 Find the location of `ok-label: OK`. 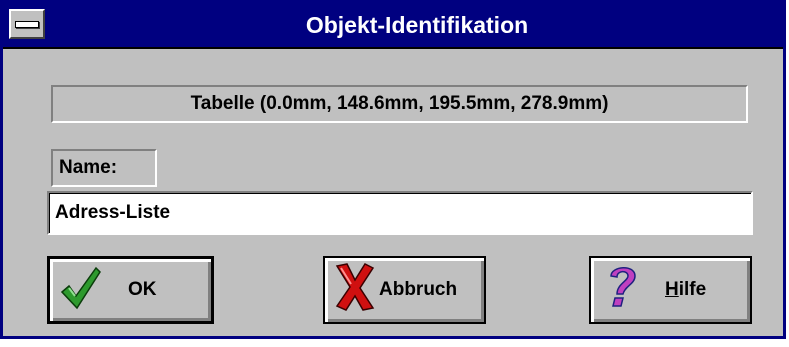

ok-label: OK is located at coordinates (142, 289).